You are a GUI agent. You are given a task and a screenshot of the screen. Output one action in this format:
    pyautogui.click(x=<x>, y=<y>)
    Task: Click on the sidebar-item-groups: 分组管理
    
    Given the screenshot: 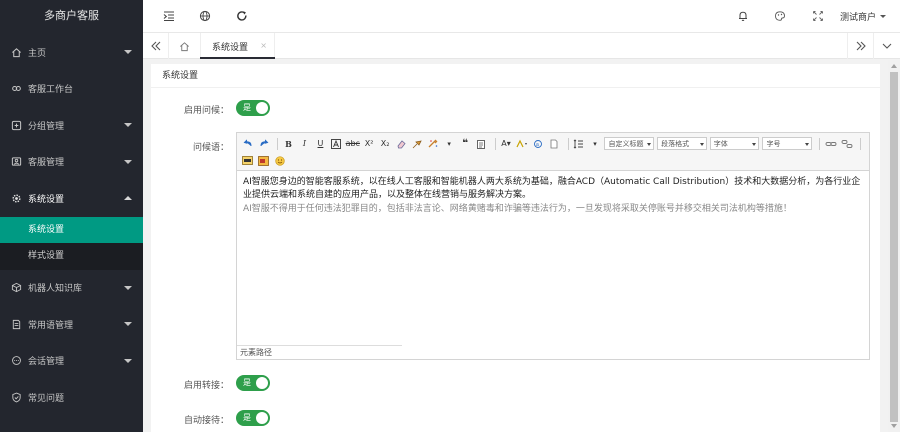 What is the action you would take?
    pyautogui.click(x=71, y=125)
    